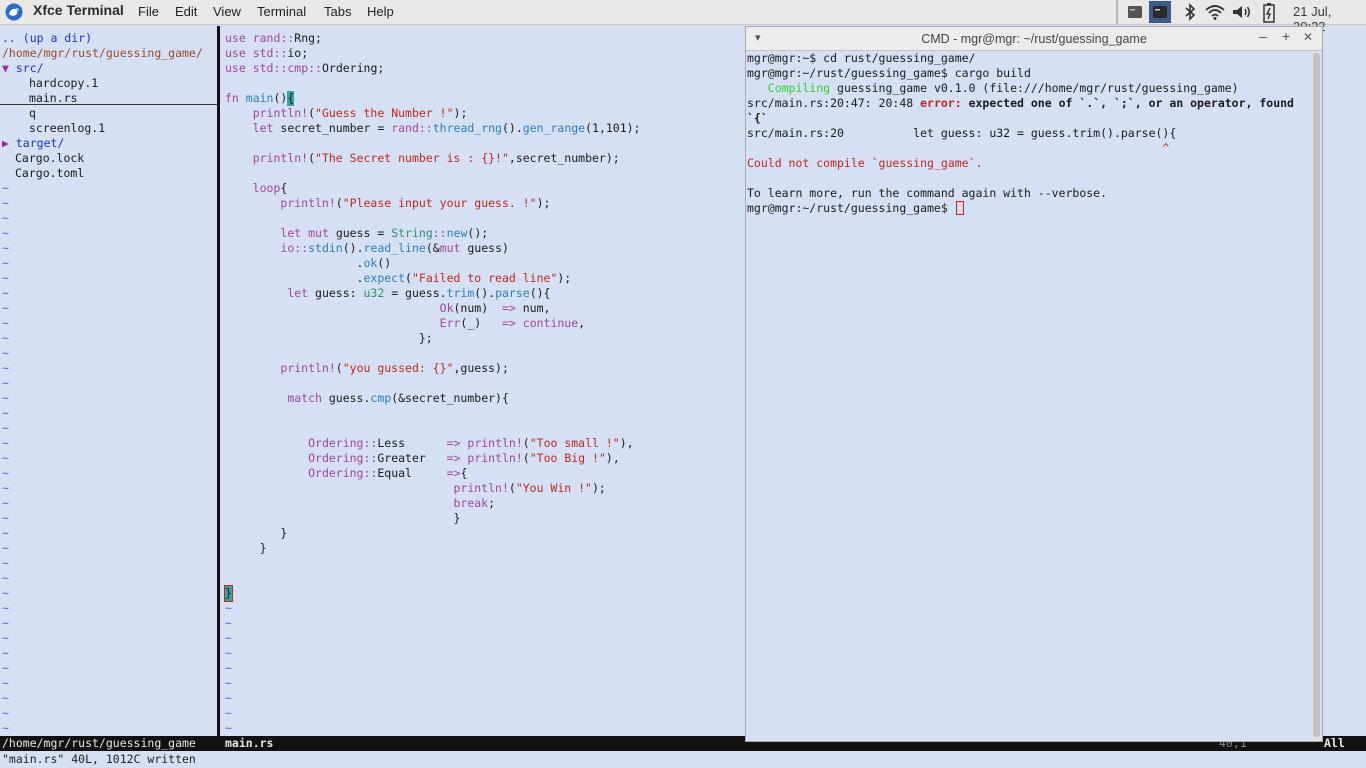  What do you see at coordinates (256, 533) in the screenshot?
I see `code-line-35: }` at bounding box center [256, 533].